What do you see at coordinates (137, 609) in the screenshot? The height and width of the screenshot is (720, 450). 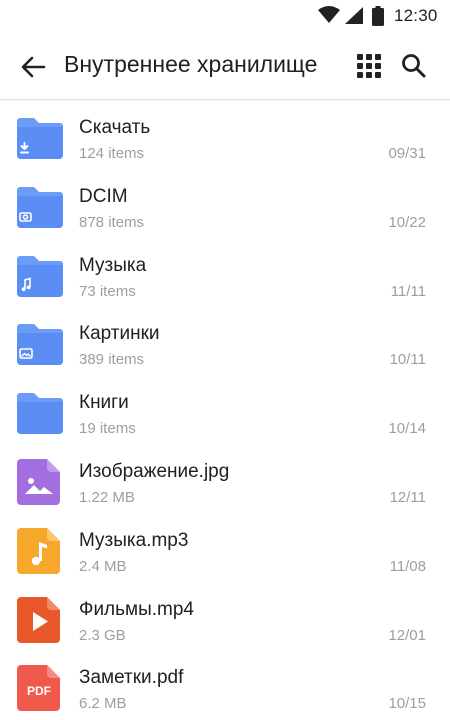 I see `file-name: Фильмы.mp4` at bounding box center [137, 609].